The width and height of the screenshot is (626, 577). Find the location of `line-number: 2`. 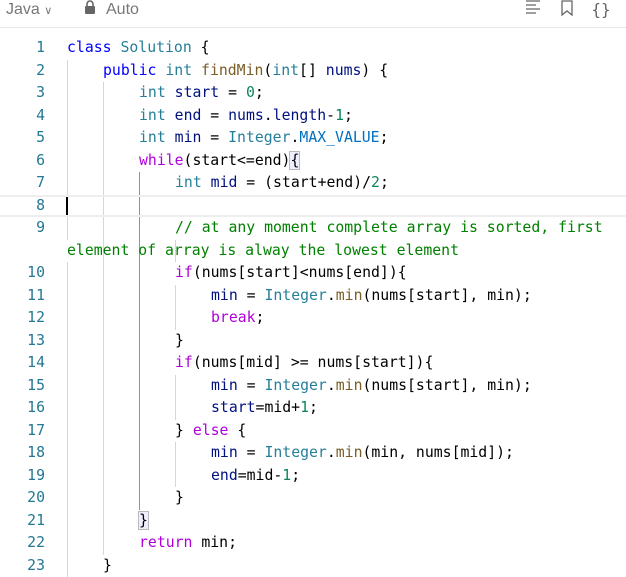

line-number: 2 is located at coordinates (22, 71).